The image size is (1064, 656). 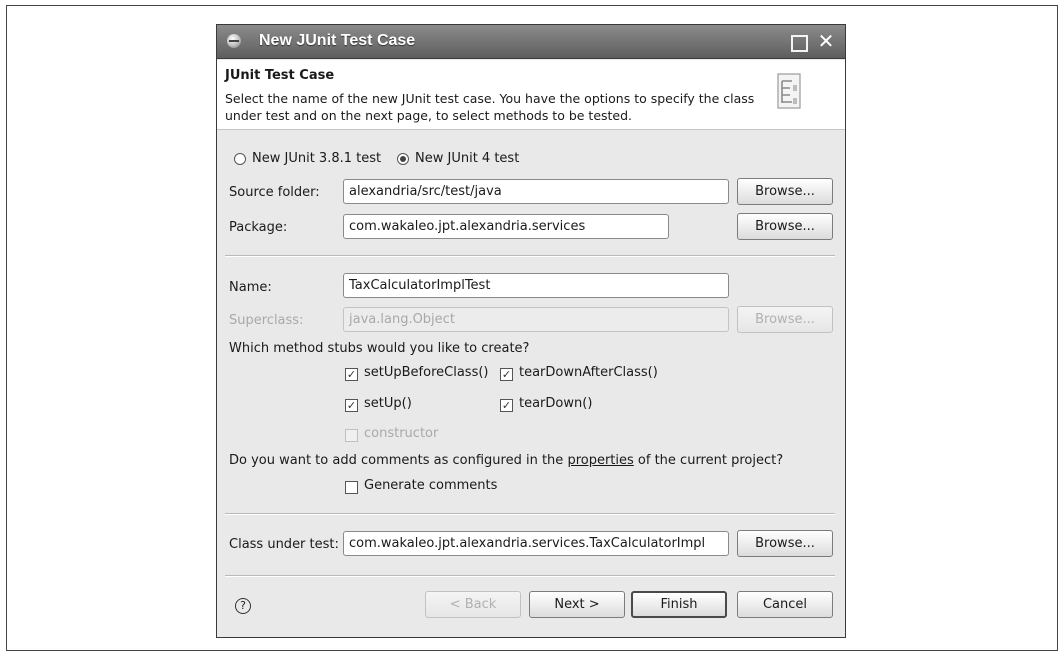 What do you see at coordinates (506, 405) in the screenshot?
I see `teardown-checkbox: ✓` at bounding box center [506, 405].